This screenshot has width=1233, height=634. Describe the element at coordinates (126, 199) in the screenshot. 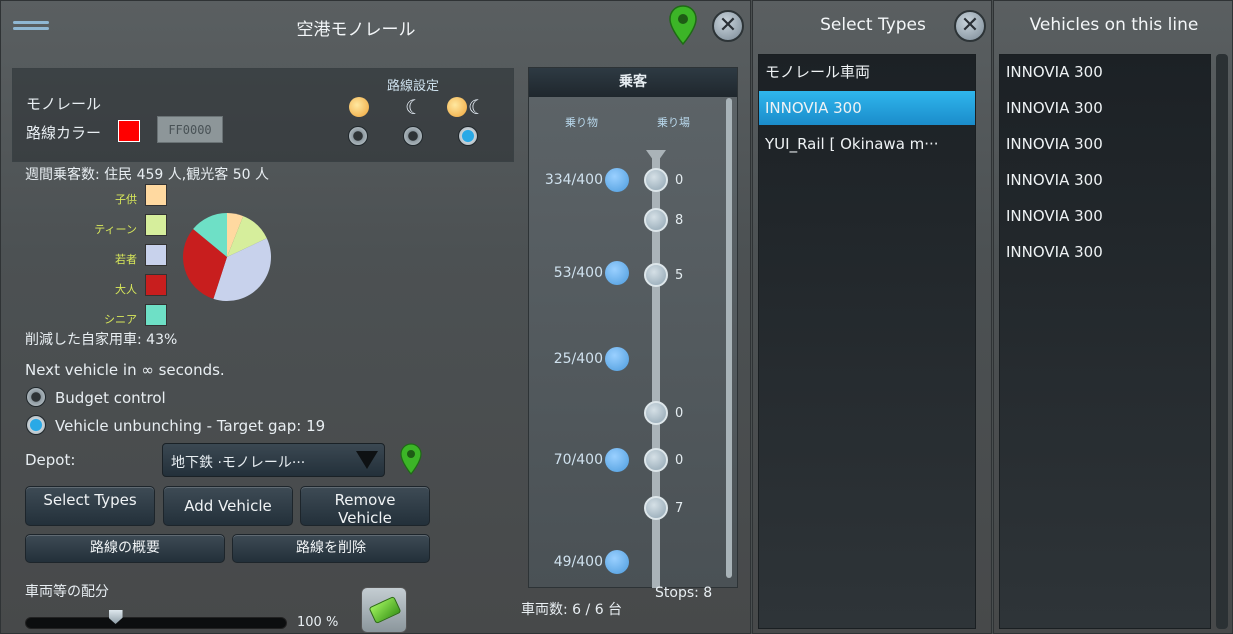

I see `legend-label: 子供` at that location.